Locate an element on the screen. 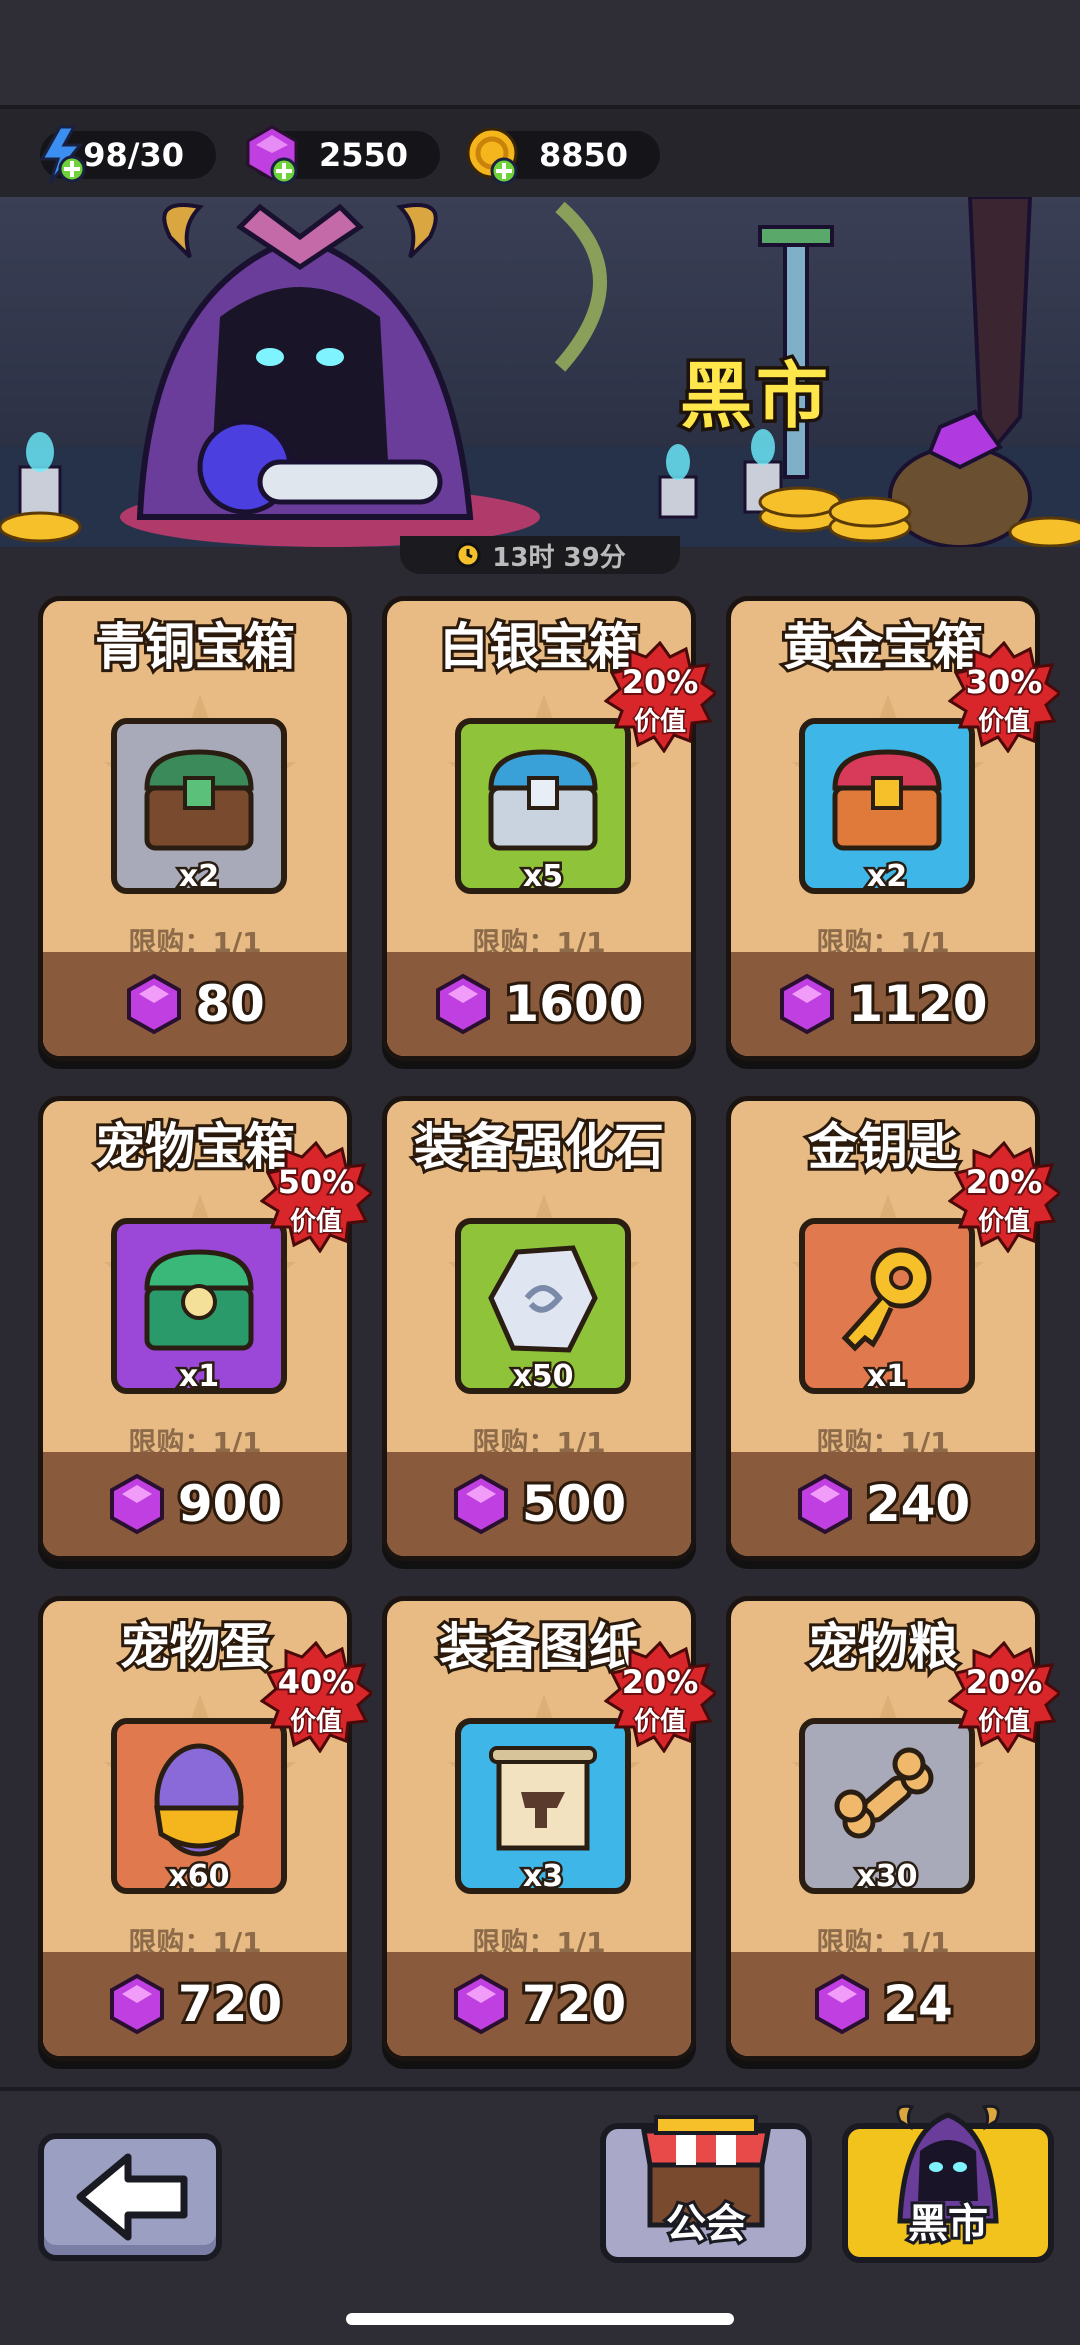 The width and height of the screenshot is (1080, 2345). gem-value: 2550 is located at coordinates (363, 155).